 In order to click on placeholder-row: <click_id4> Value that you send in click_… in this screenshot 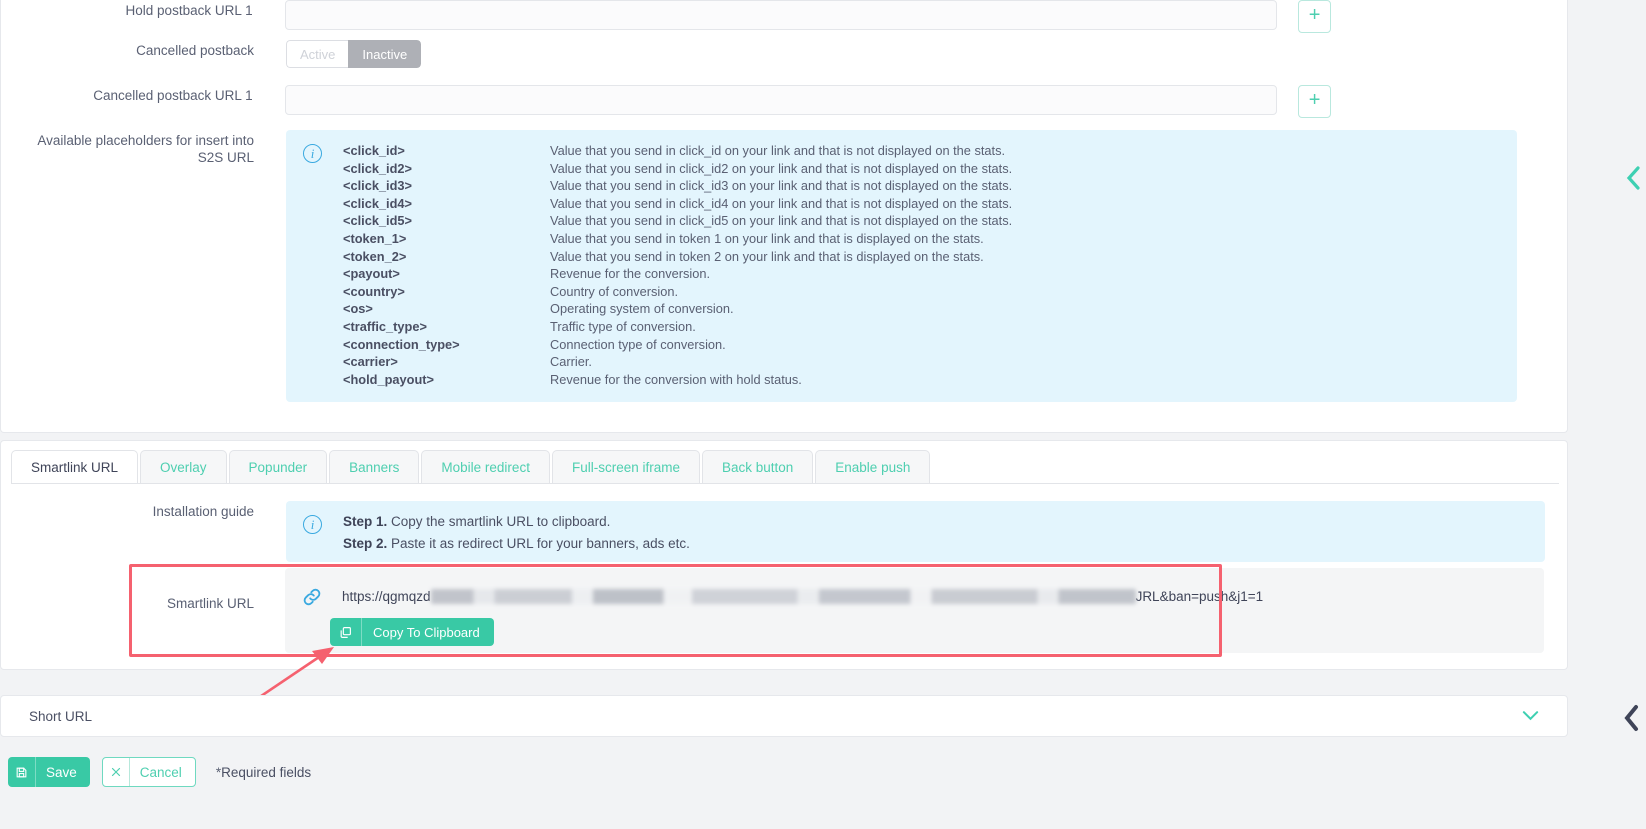, I will do `click(677, 204)`.